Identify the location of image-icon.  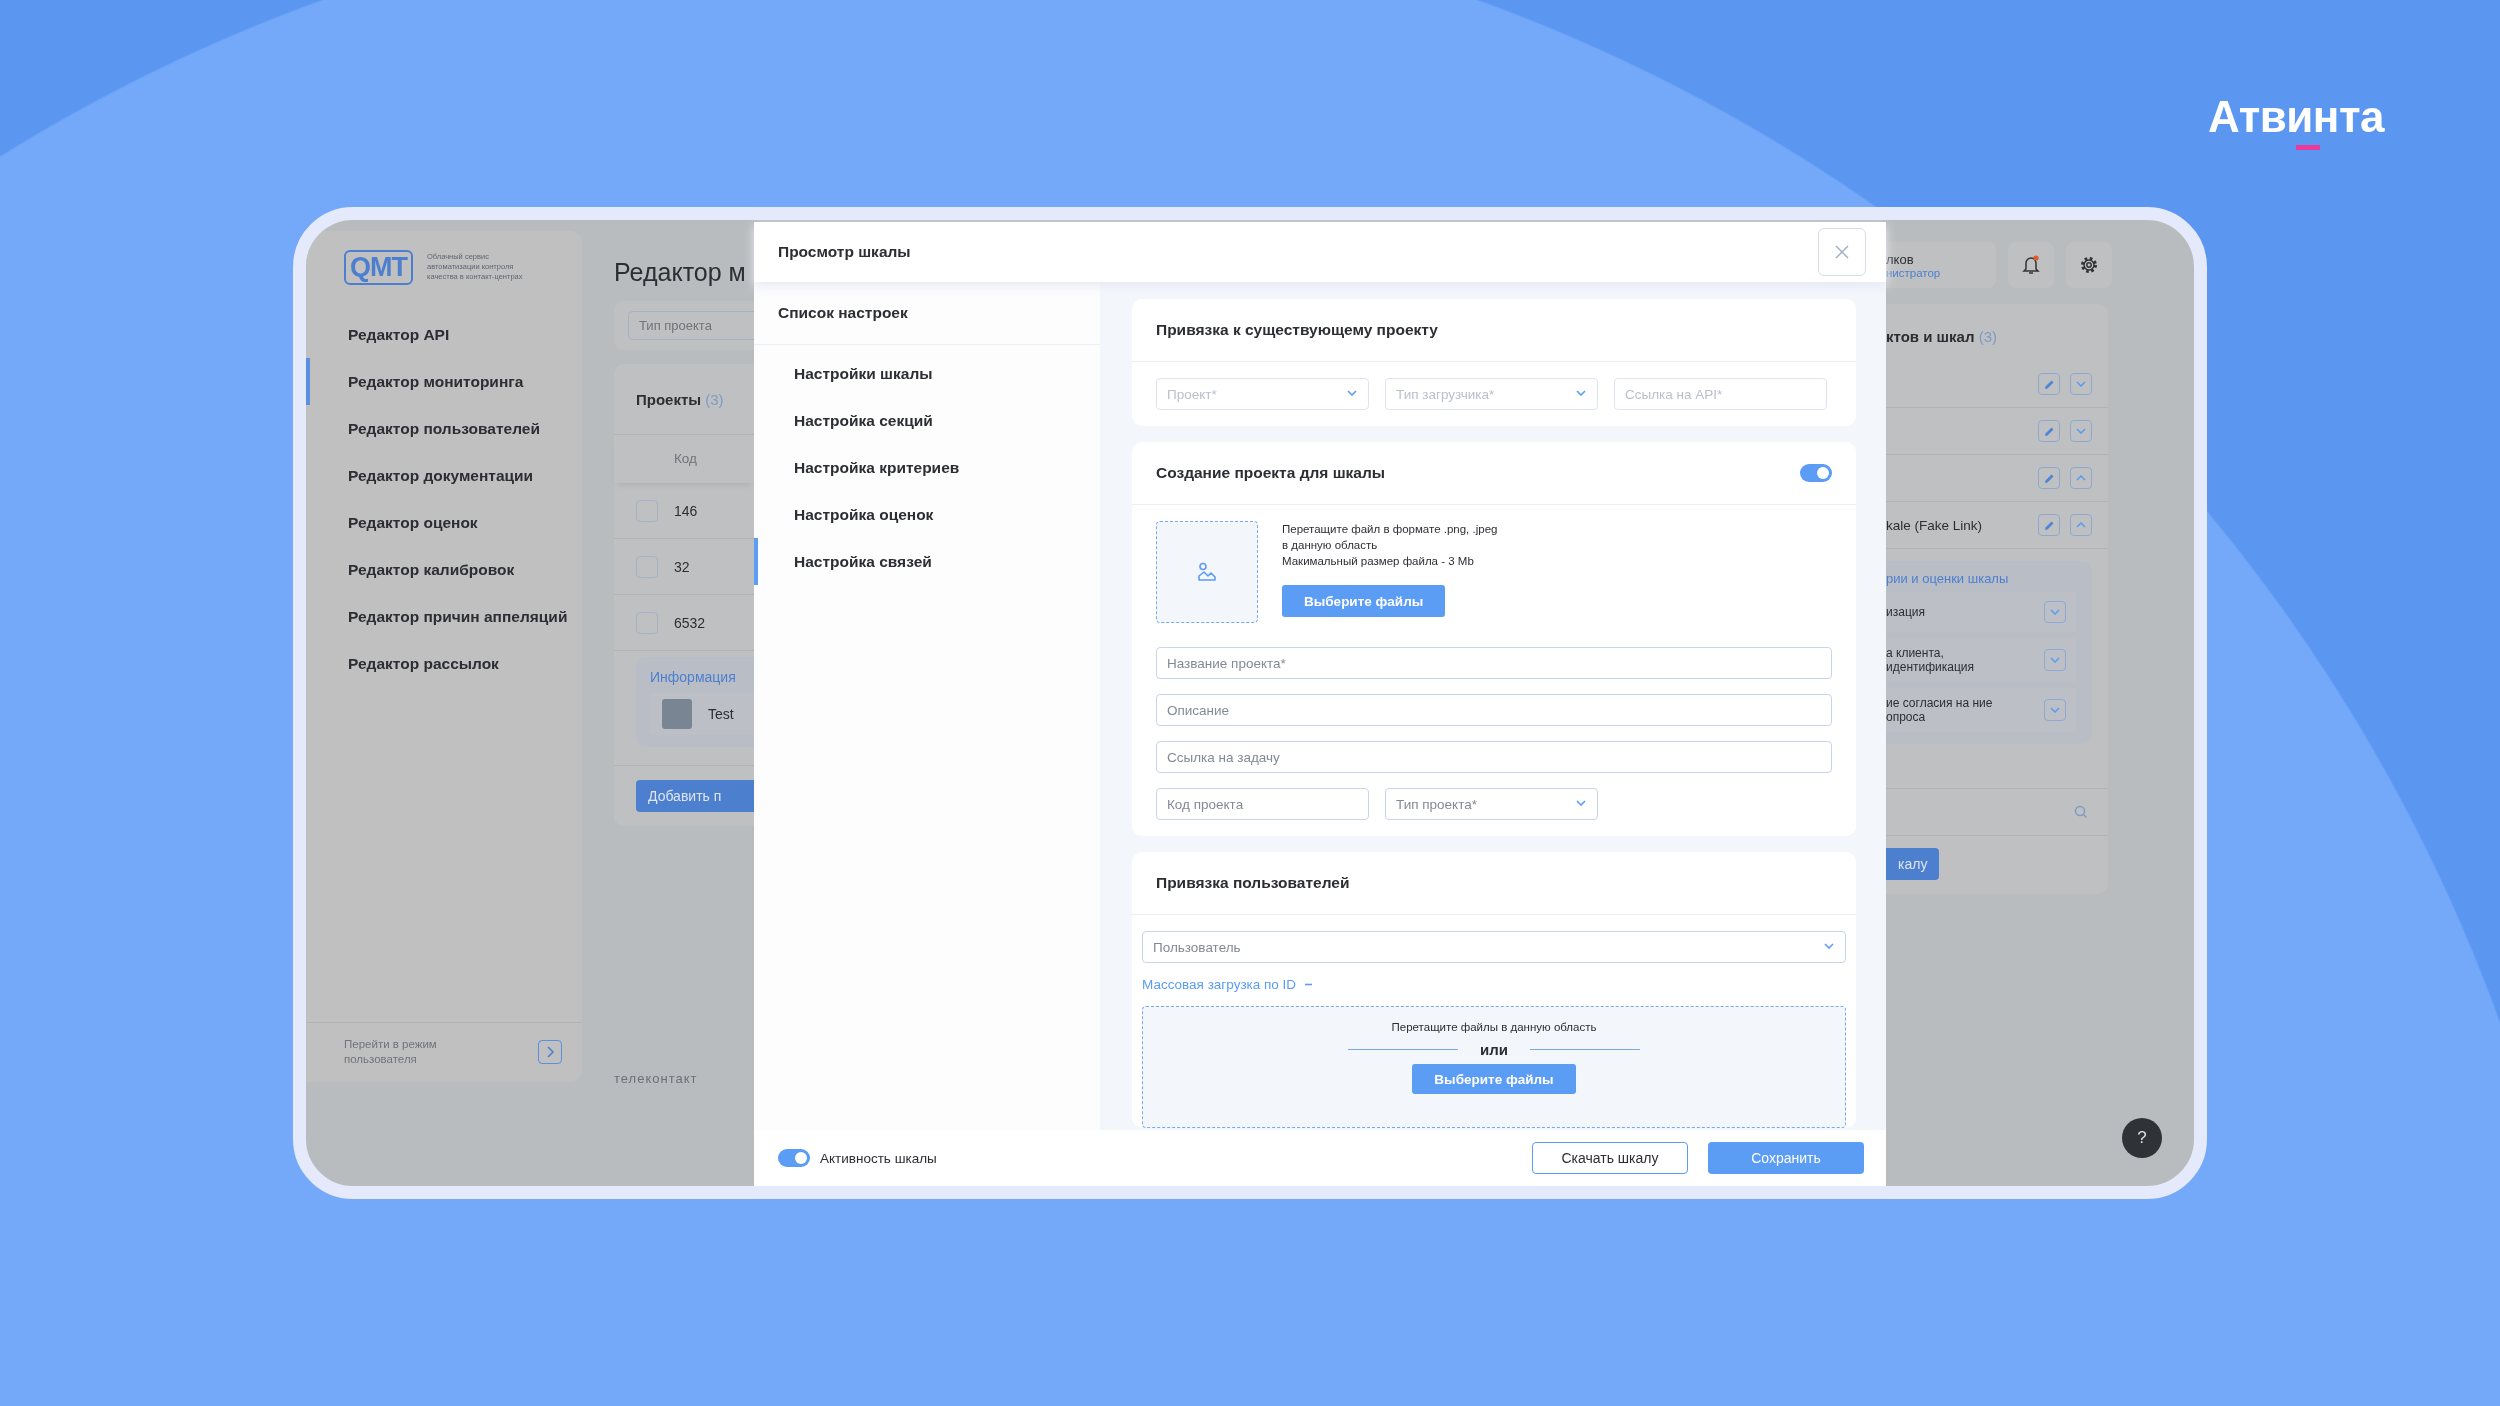
(1207, 572).